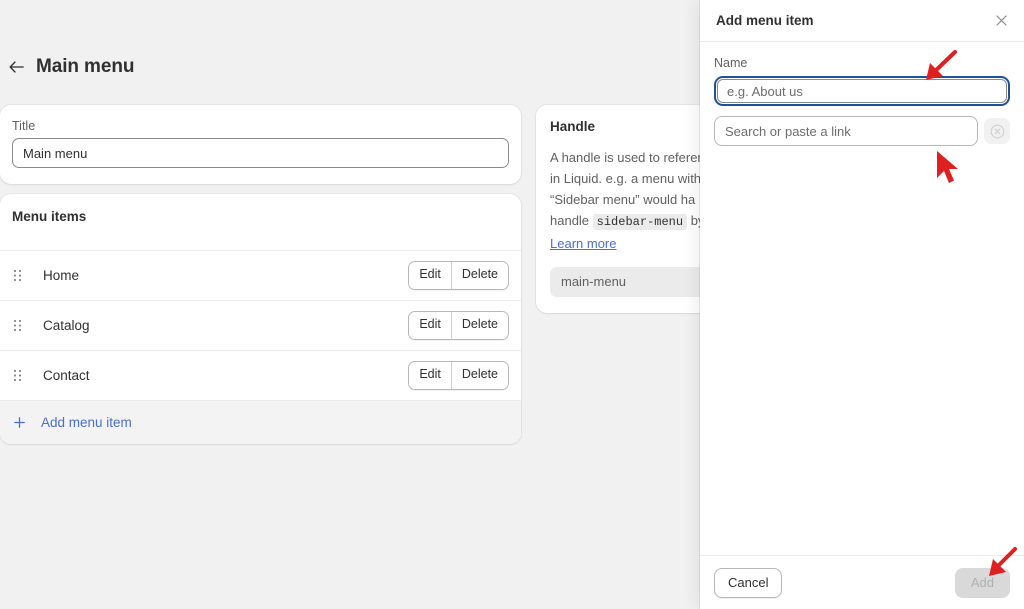 The height and width of the screenshot is (609, 1024). Describe the element at coordinates (862, 582) in the screenshot. I see `modal-footer: Cancel Add` at that location.